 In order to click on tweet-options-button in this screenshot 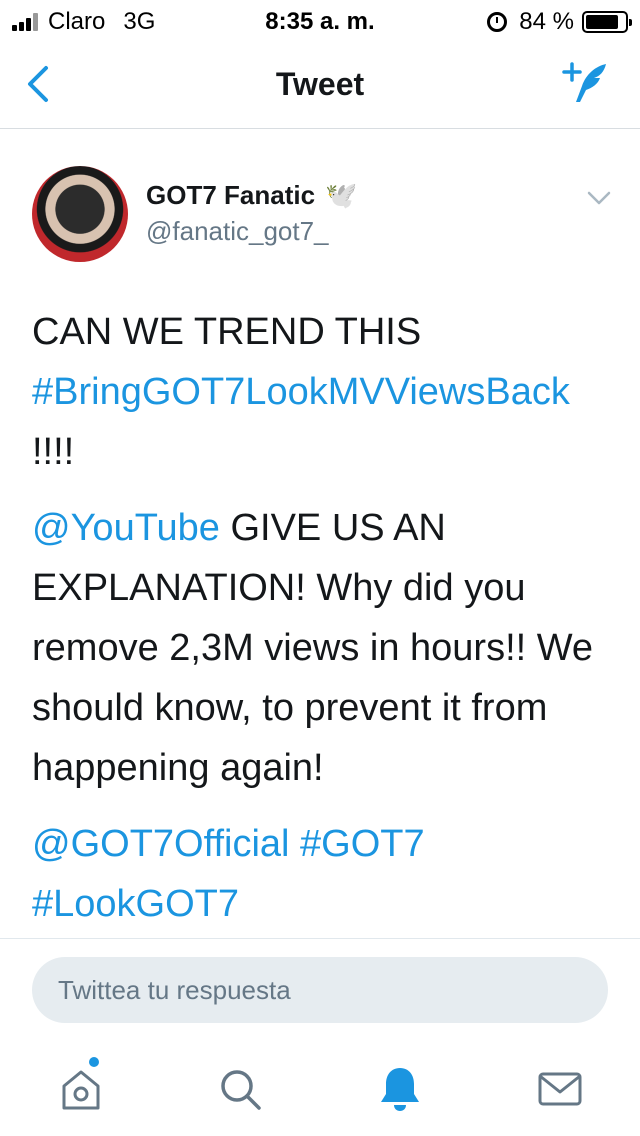, I will do `click(599, 198)`.